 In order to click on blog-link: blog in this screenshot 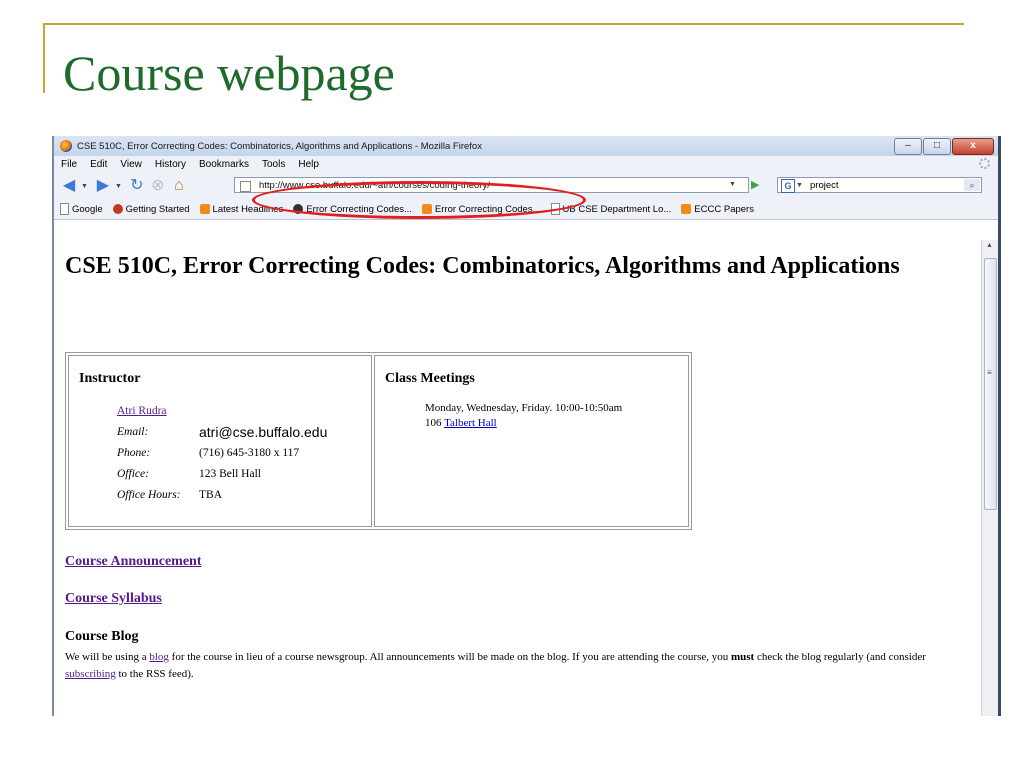, I will do `click(159, 657)`.